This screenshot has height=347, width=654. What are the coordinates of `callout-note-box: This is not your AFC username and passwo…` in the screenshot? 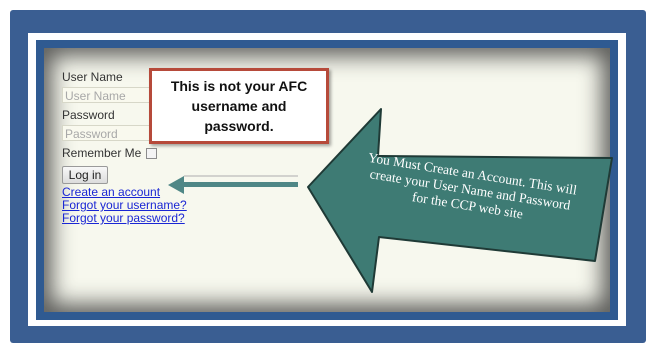 It's located at (239, 106).